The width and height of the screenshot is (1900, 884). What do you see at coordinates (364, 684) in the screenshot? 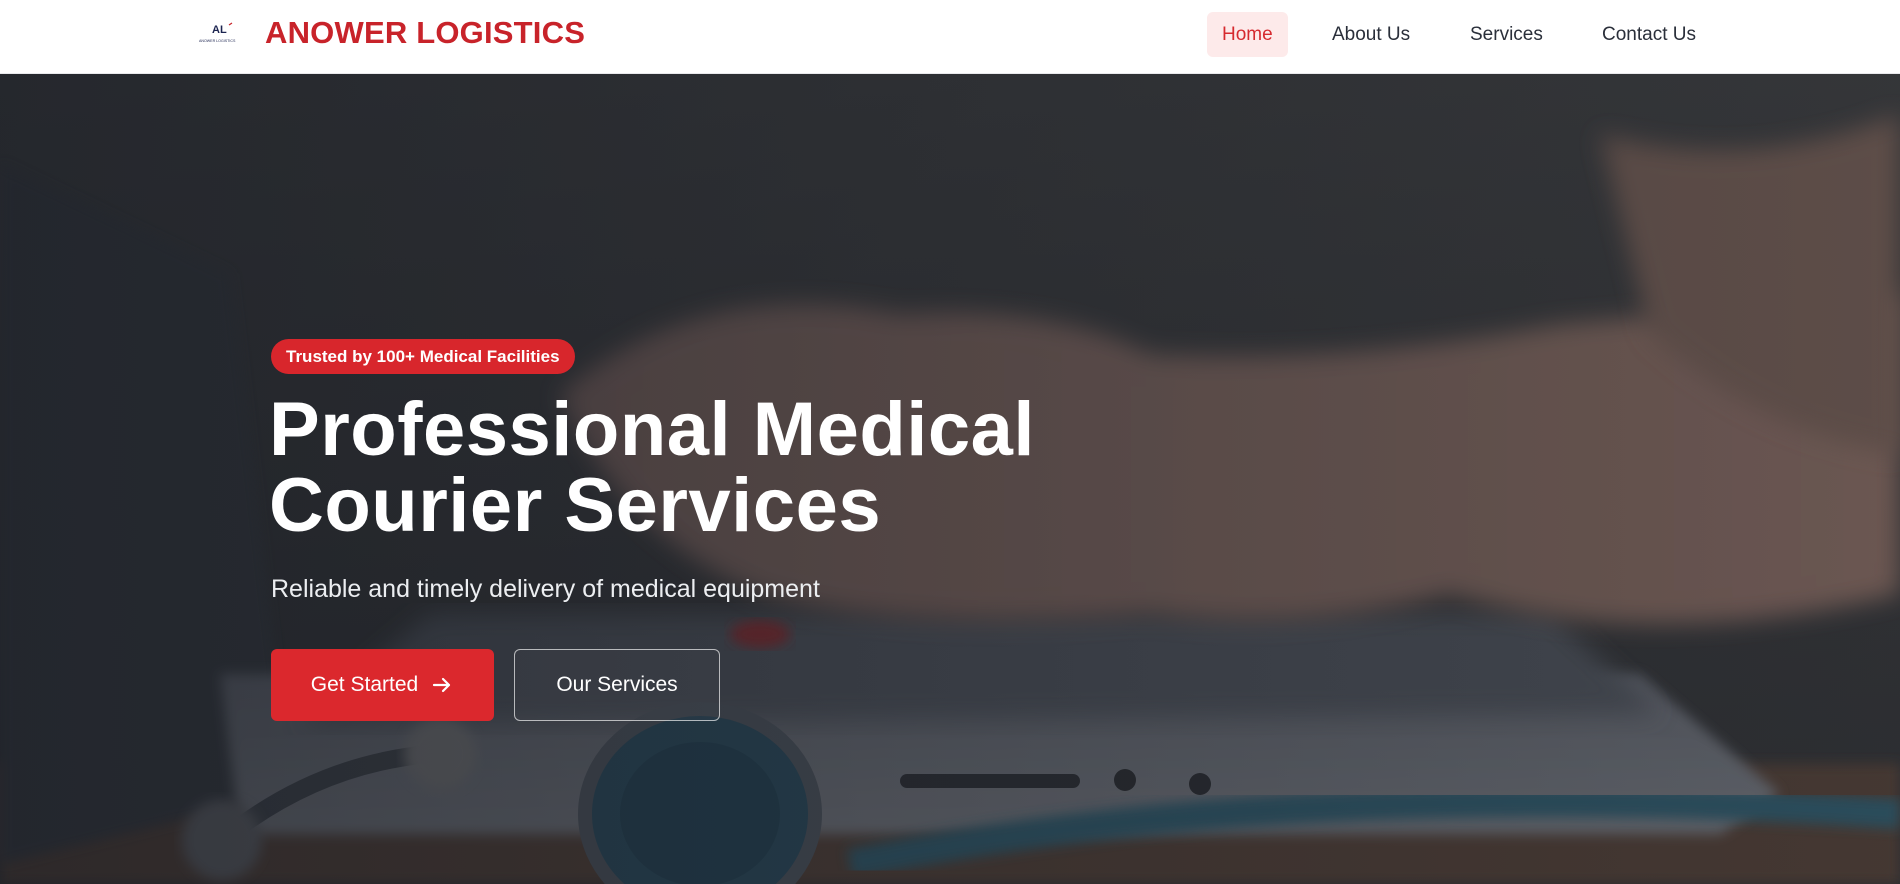
I see `get-started-label: Get Started` at bounding box center [364, 684].